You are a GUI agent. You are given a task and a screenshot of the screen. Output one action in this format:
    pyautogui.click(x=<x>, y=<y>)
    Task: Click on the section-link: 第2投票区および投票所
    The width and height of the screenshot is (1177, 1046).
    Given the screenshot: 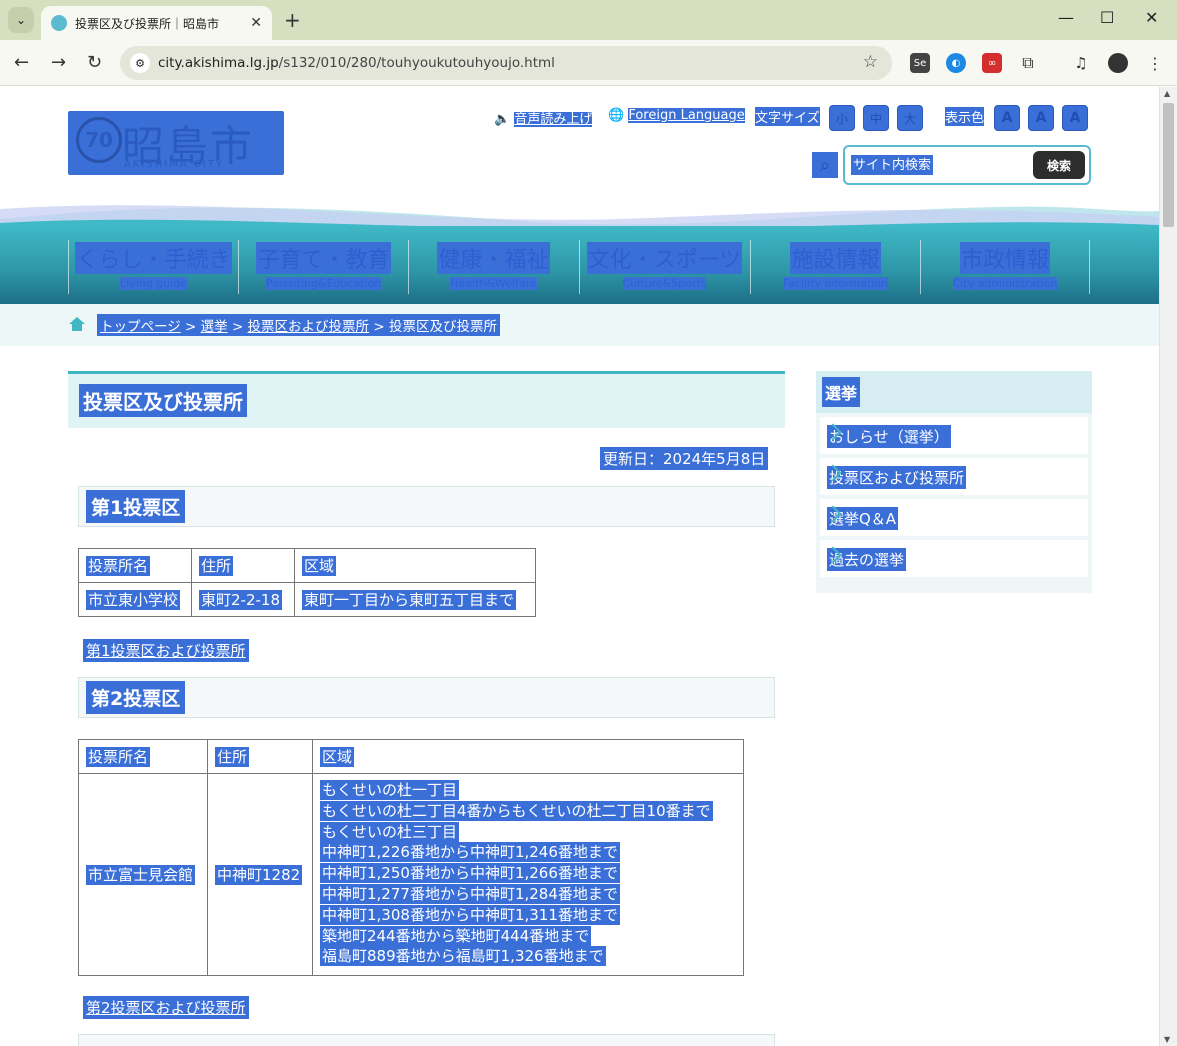 What is the action you would take?
    pyautogui.click(x=166, y=1007)
    